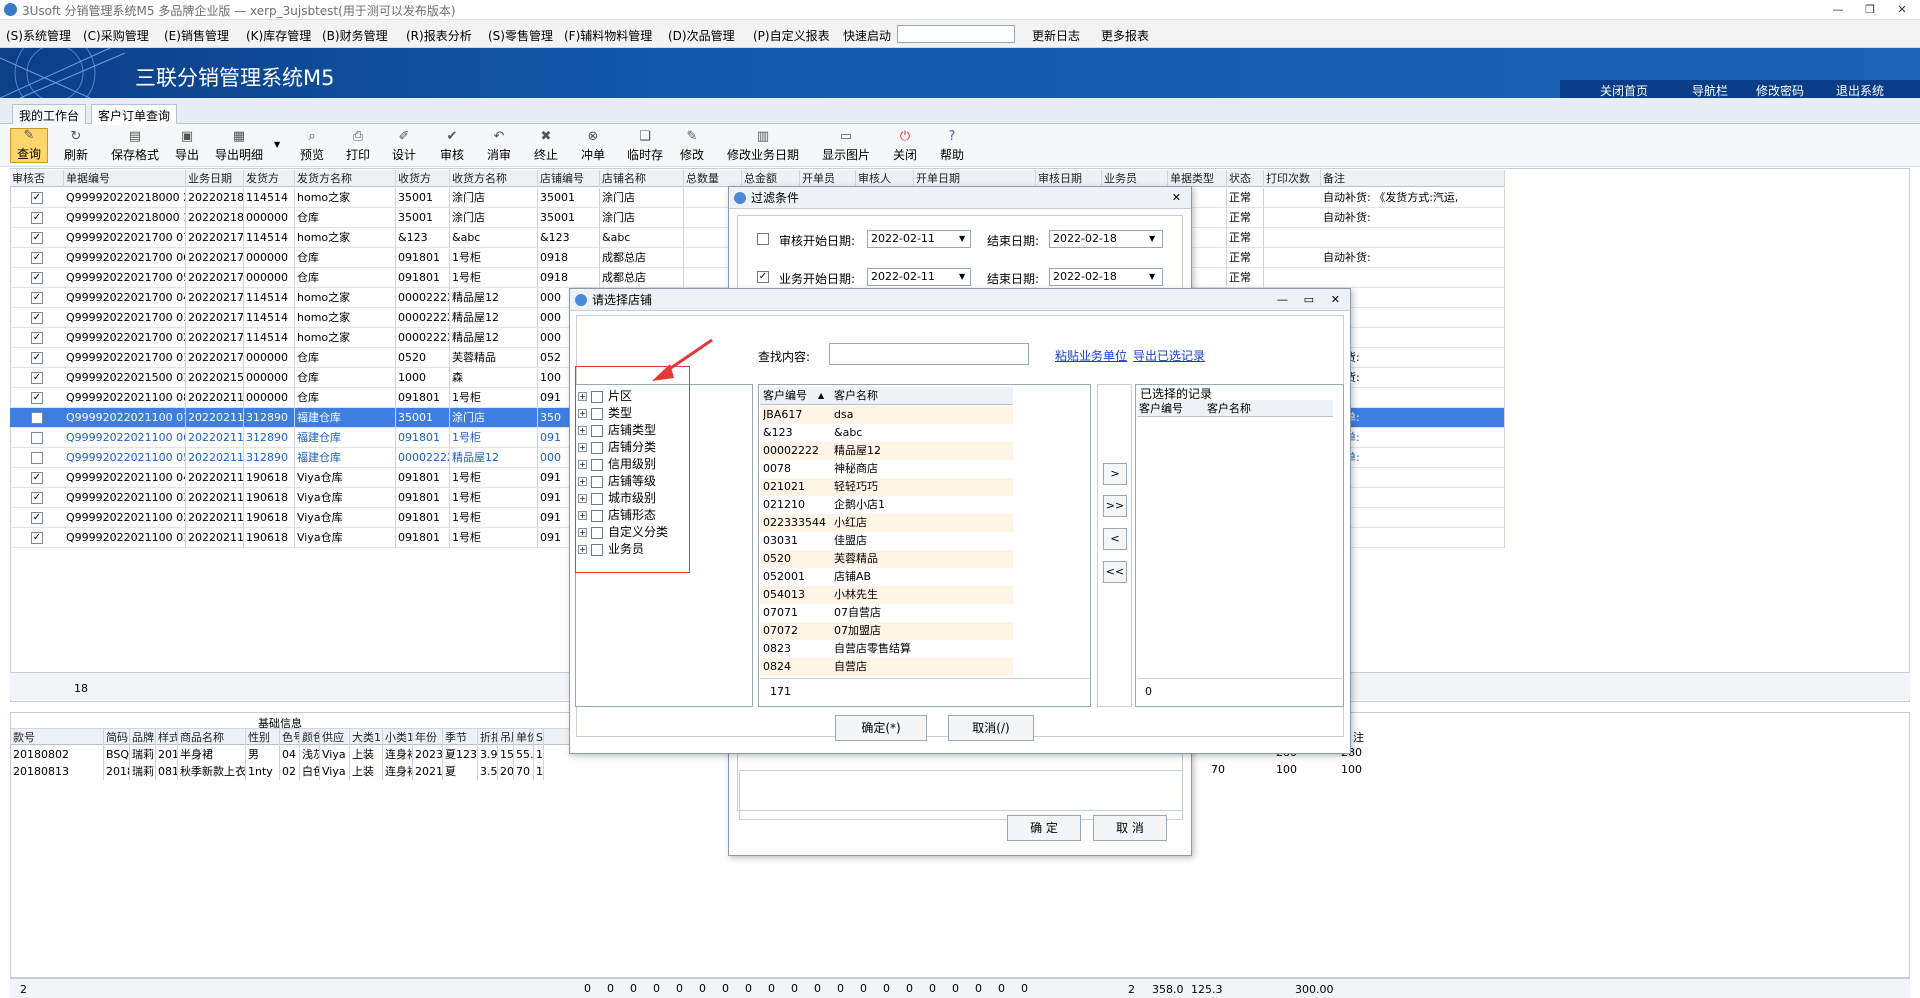 The width and height of the screenshot is (1920, 998). Describe the element at coordinates (1044, 828) in the screenshot. I see `filter-ok-button: 确 定` at that location.